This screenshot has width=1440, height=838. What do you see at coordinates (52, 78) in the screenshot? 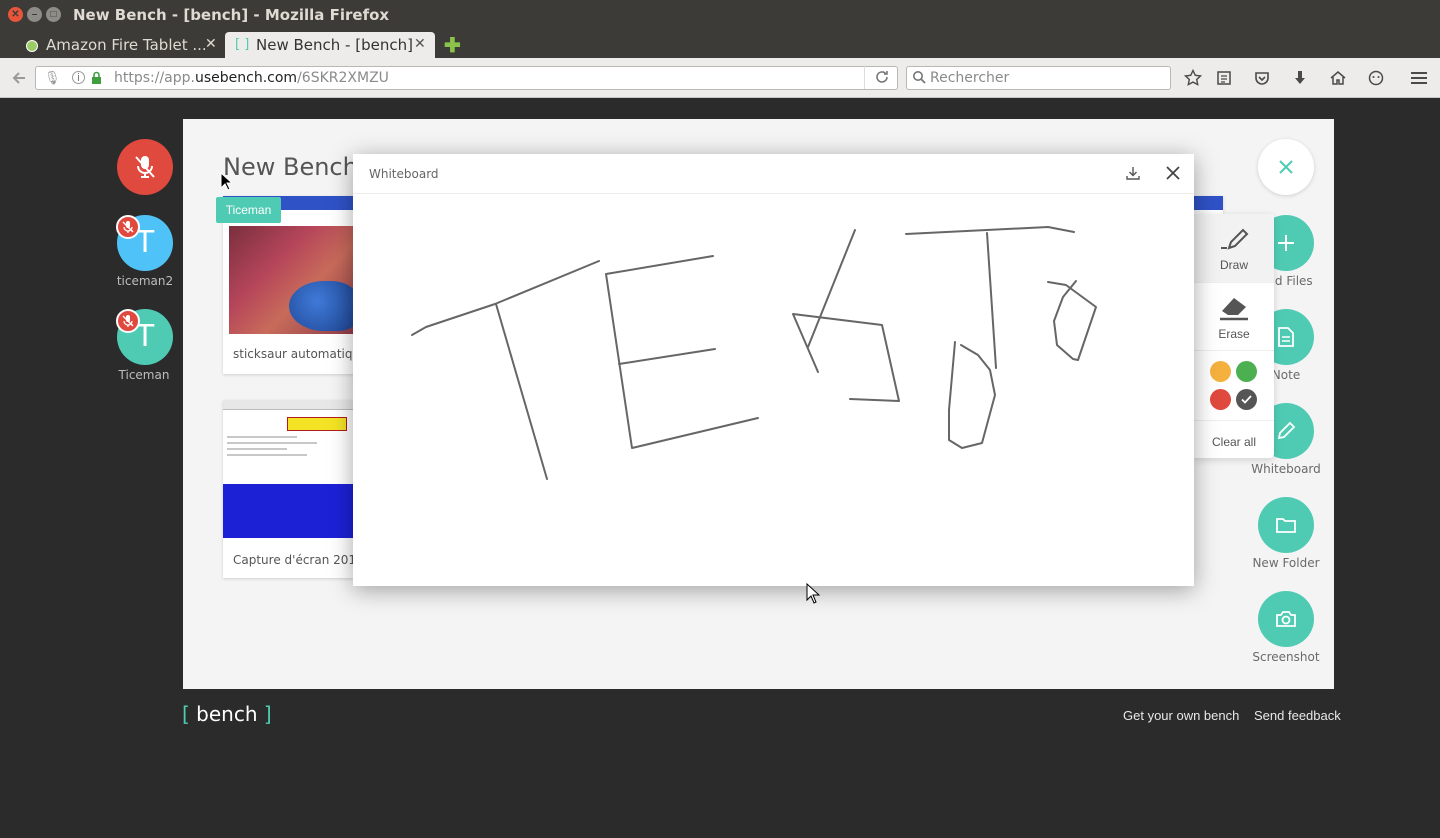
I see `microphone-icon: 🎙` at bounding box center [52, 78].